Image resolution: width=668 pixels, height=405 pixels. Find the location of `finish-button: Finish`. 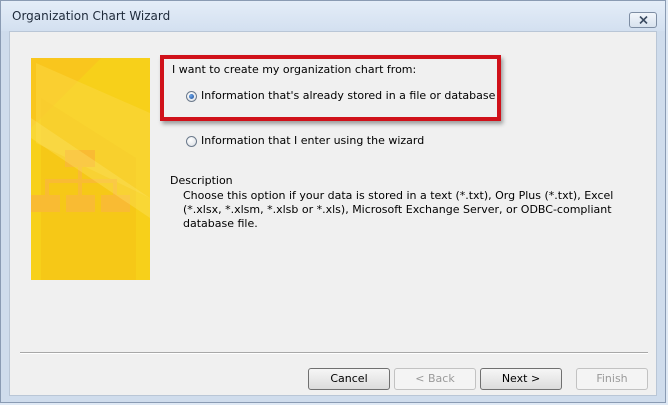

finish-button: Finish is located at coordinates (612, 379).